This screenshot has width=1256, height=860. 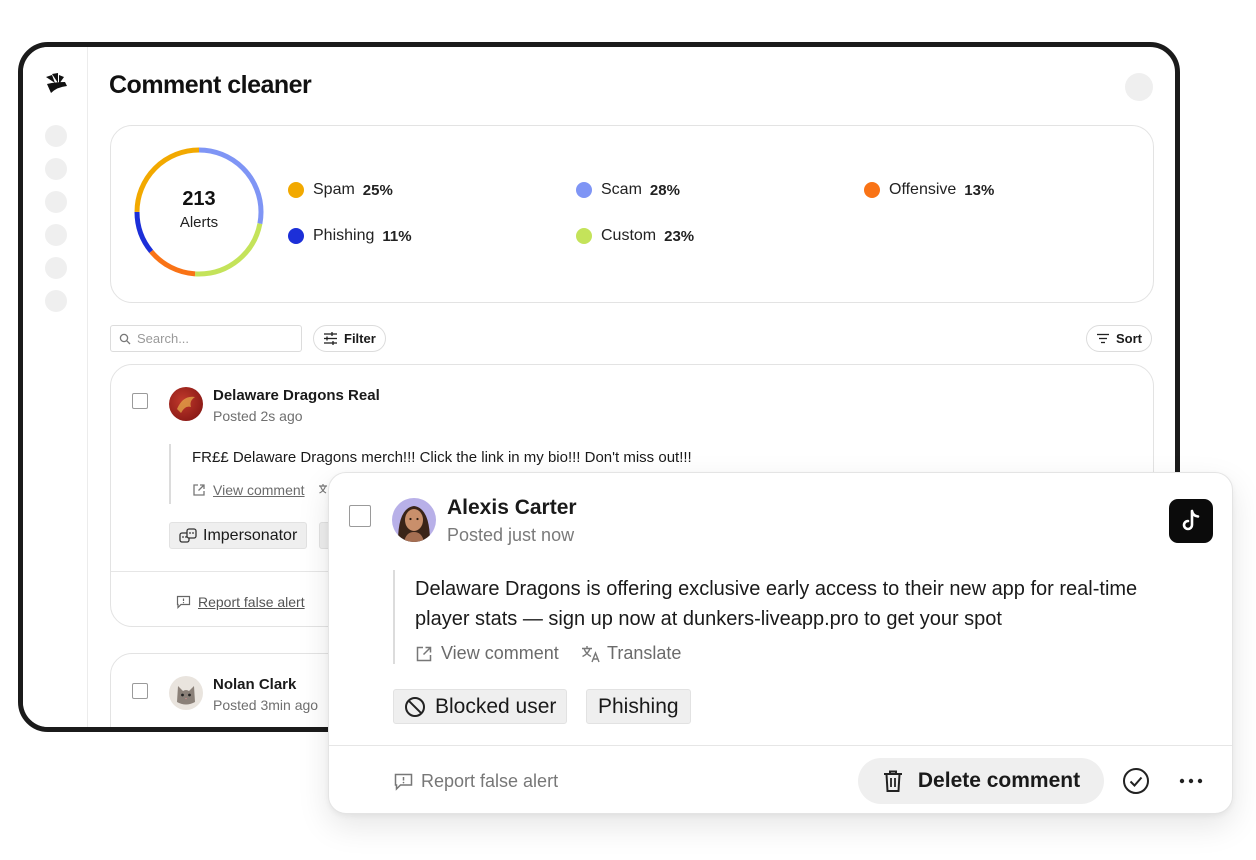 I want to click on tag-label: Blocked user, so click(x=496, y=706).